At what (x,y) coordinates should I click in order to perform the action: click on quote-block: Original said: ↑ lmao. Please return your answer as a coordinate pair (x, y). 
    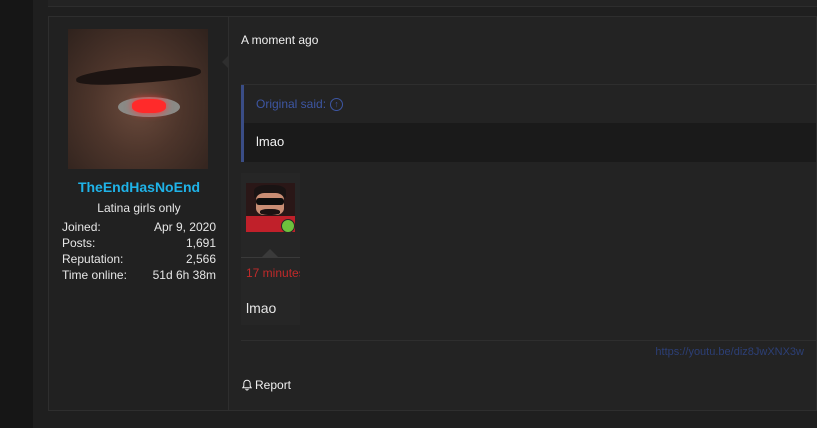
    Looking at the image, I should click on (528, 123).